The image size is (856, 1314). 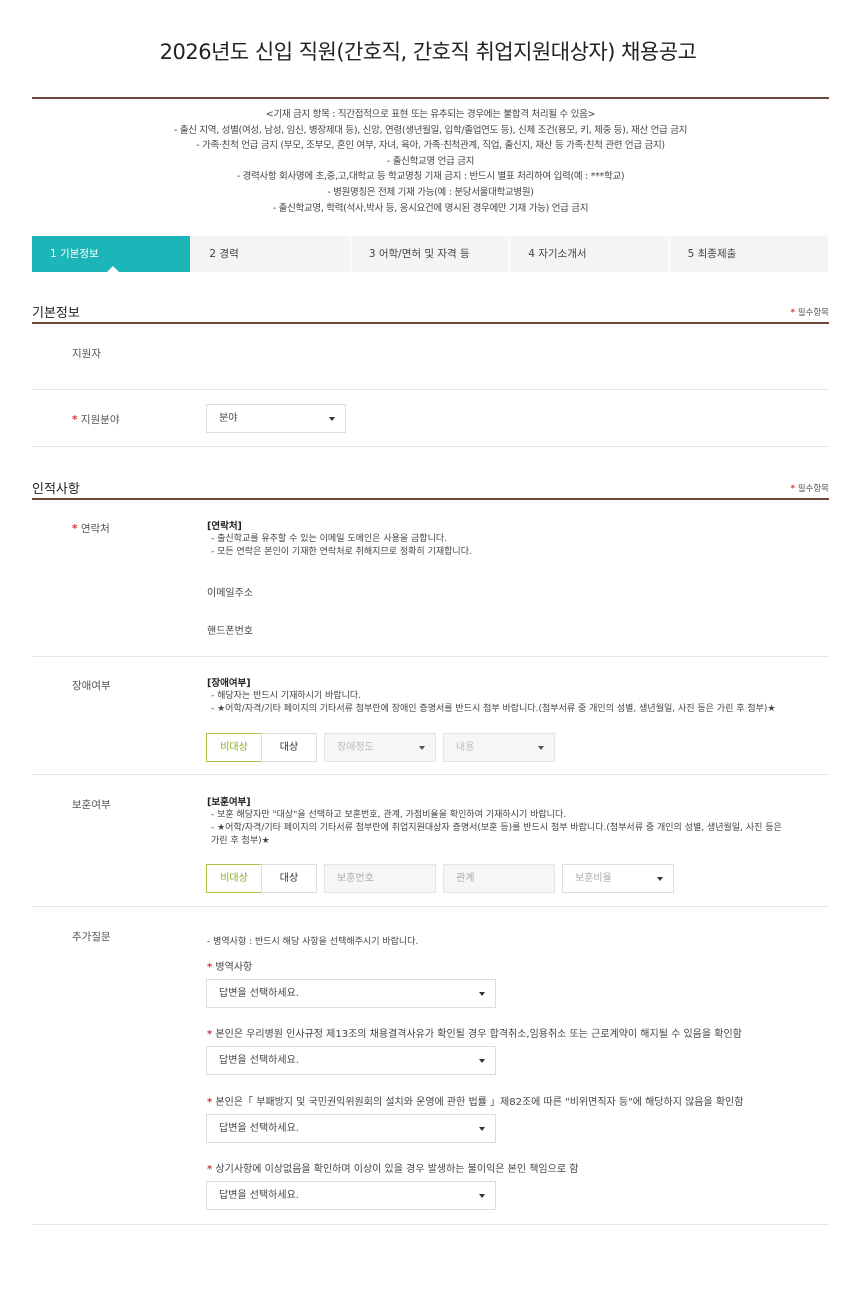 What do you see at coordinates (430, 161) in the screenshot?
I see `notice-line: - 출신학교명 언급 금지` at bounding box center [430, 161].